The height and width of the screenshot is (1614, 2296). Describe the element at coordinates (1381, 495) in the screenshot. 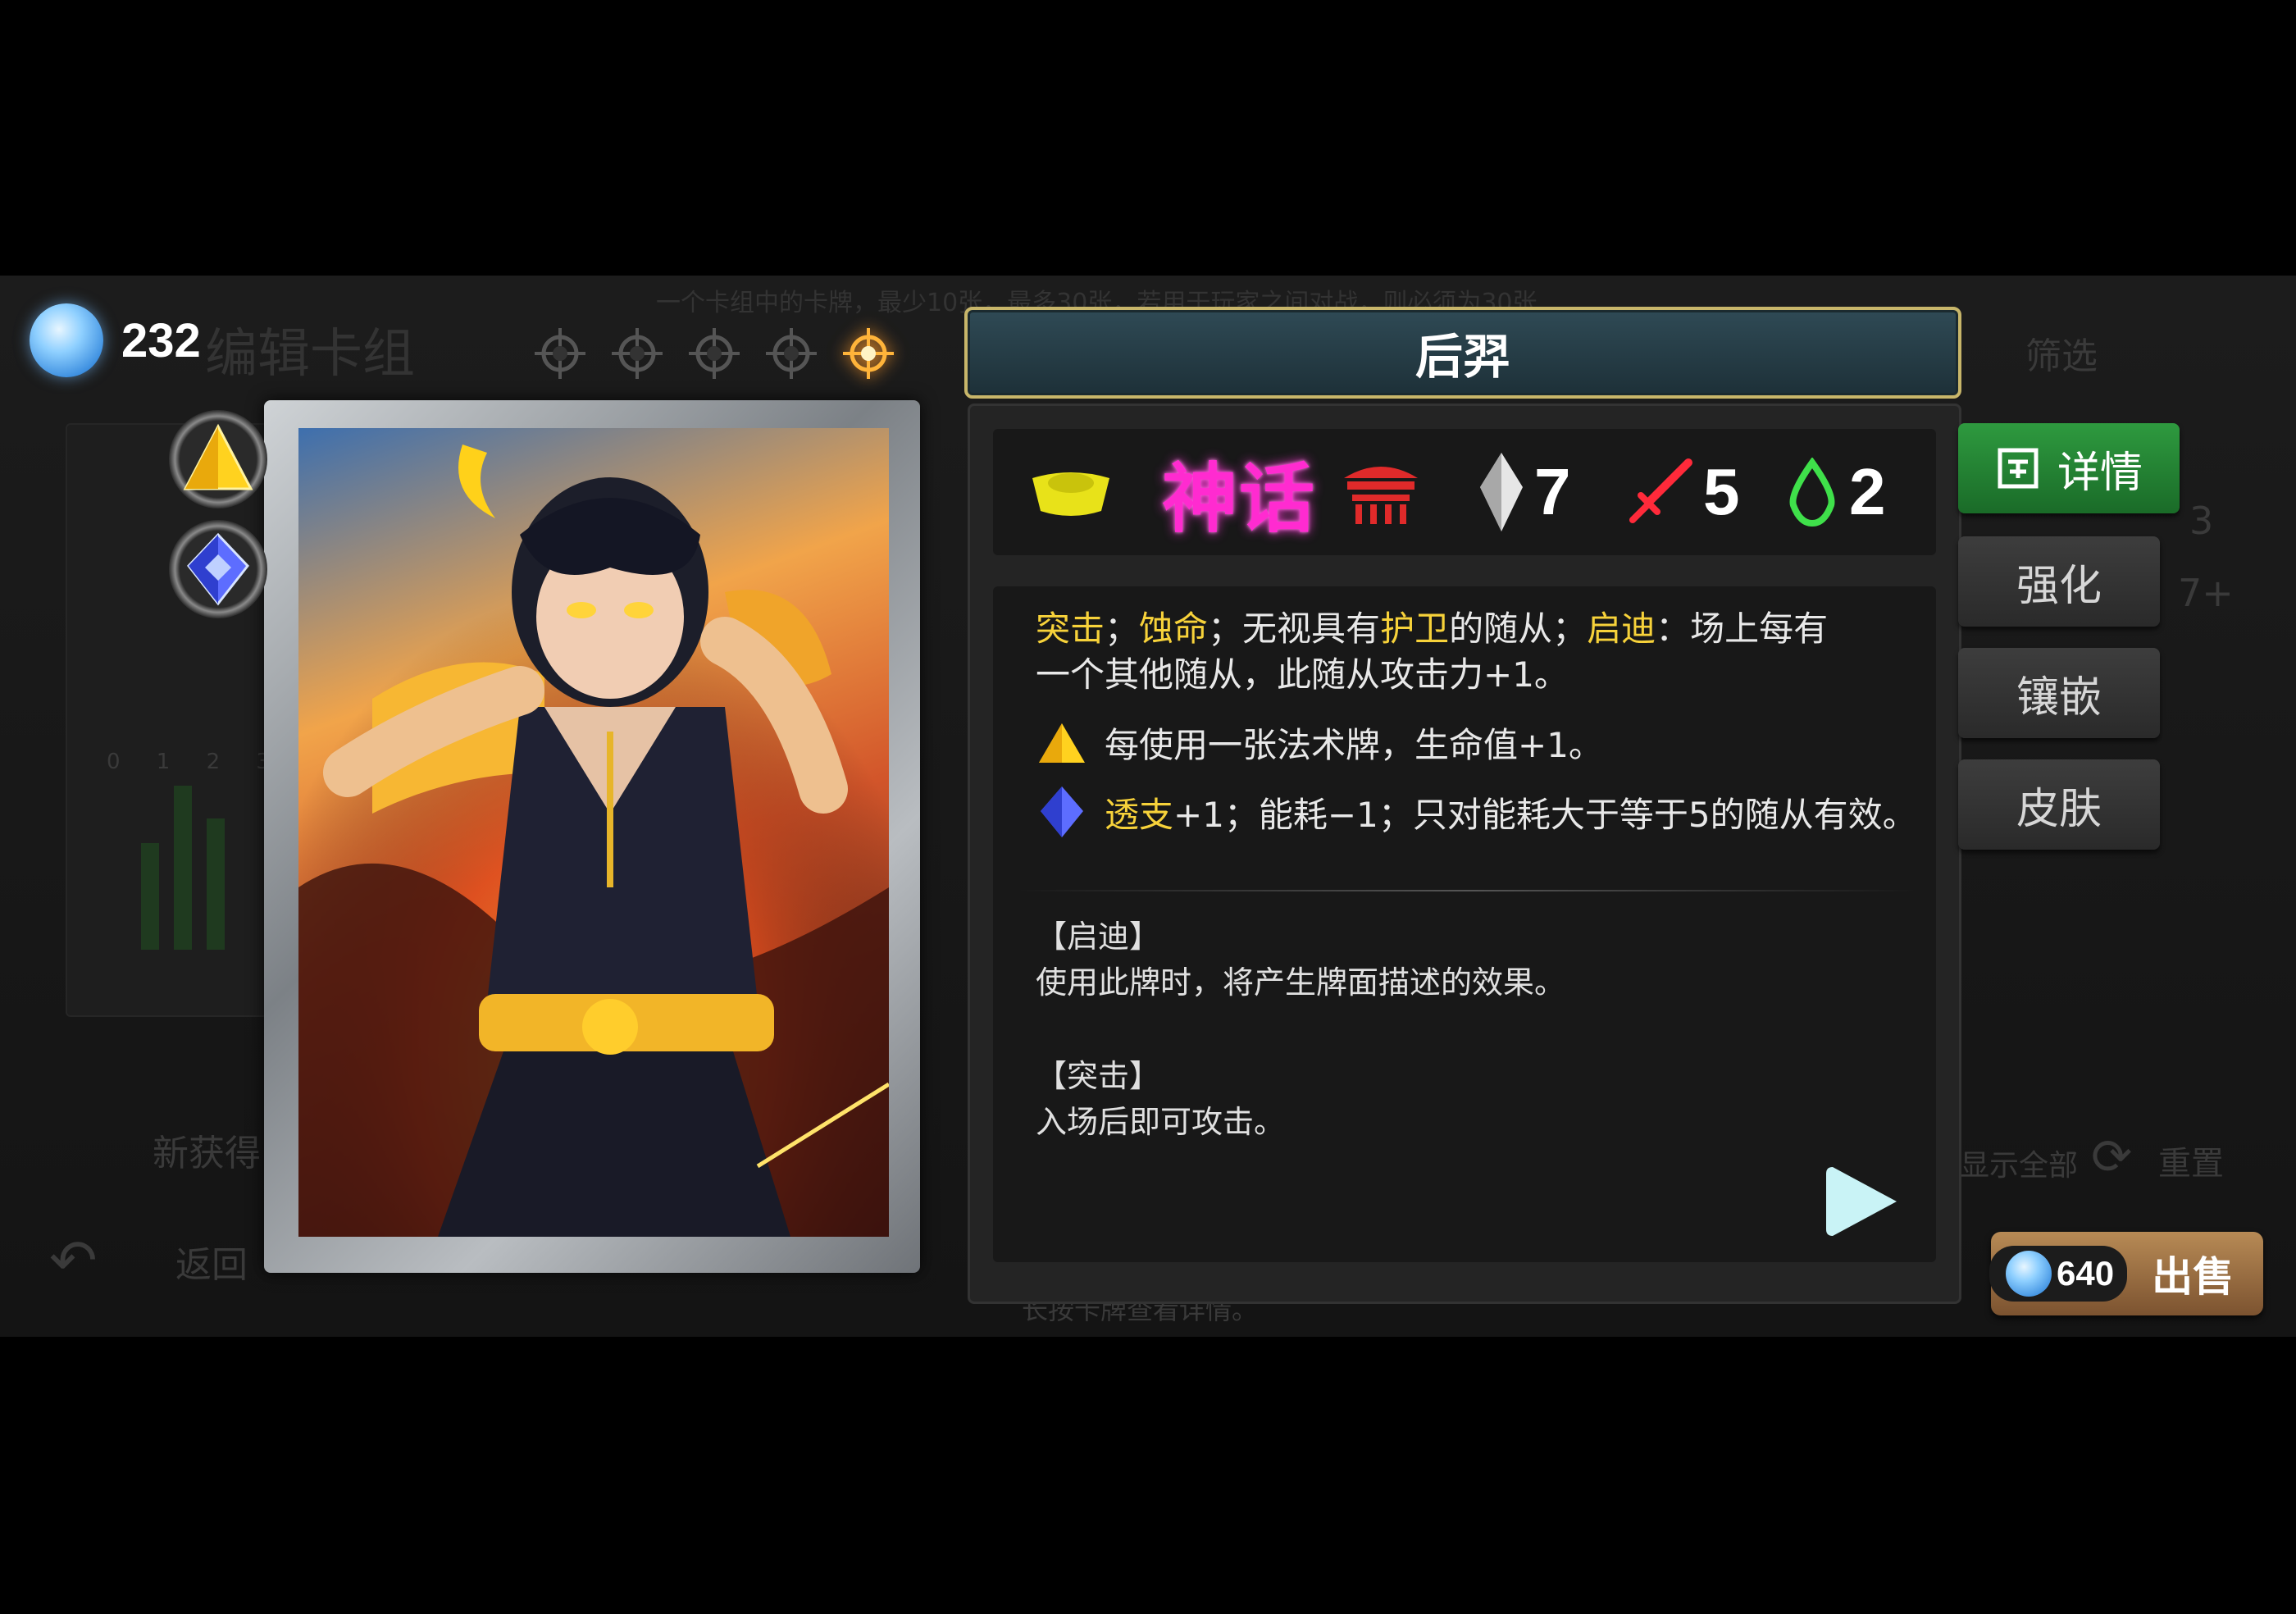

I see `temple-icon` at that location.